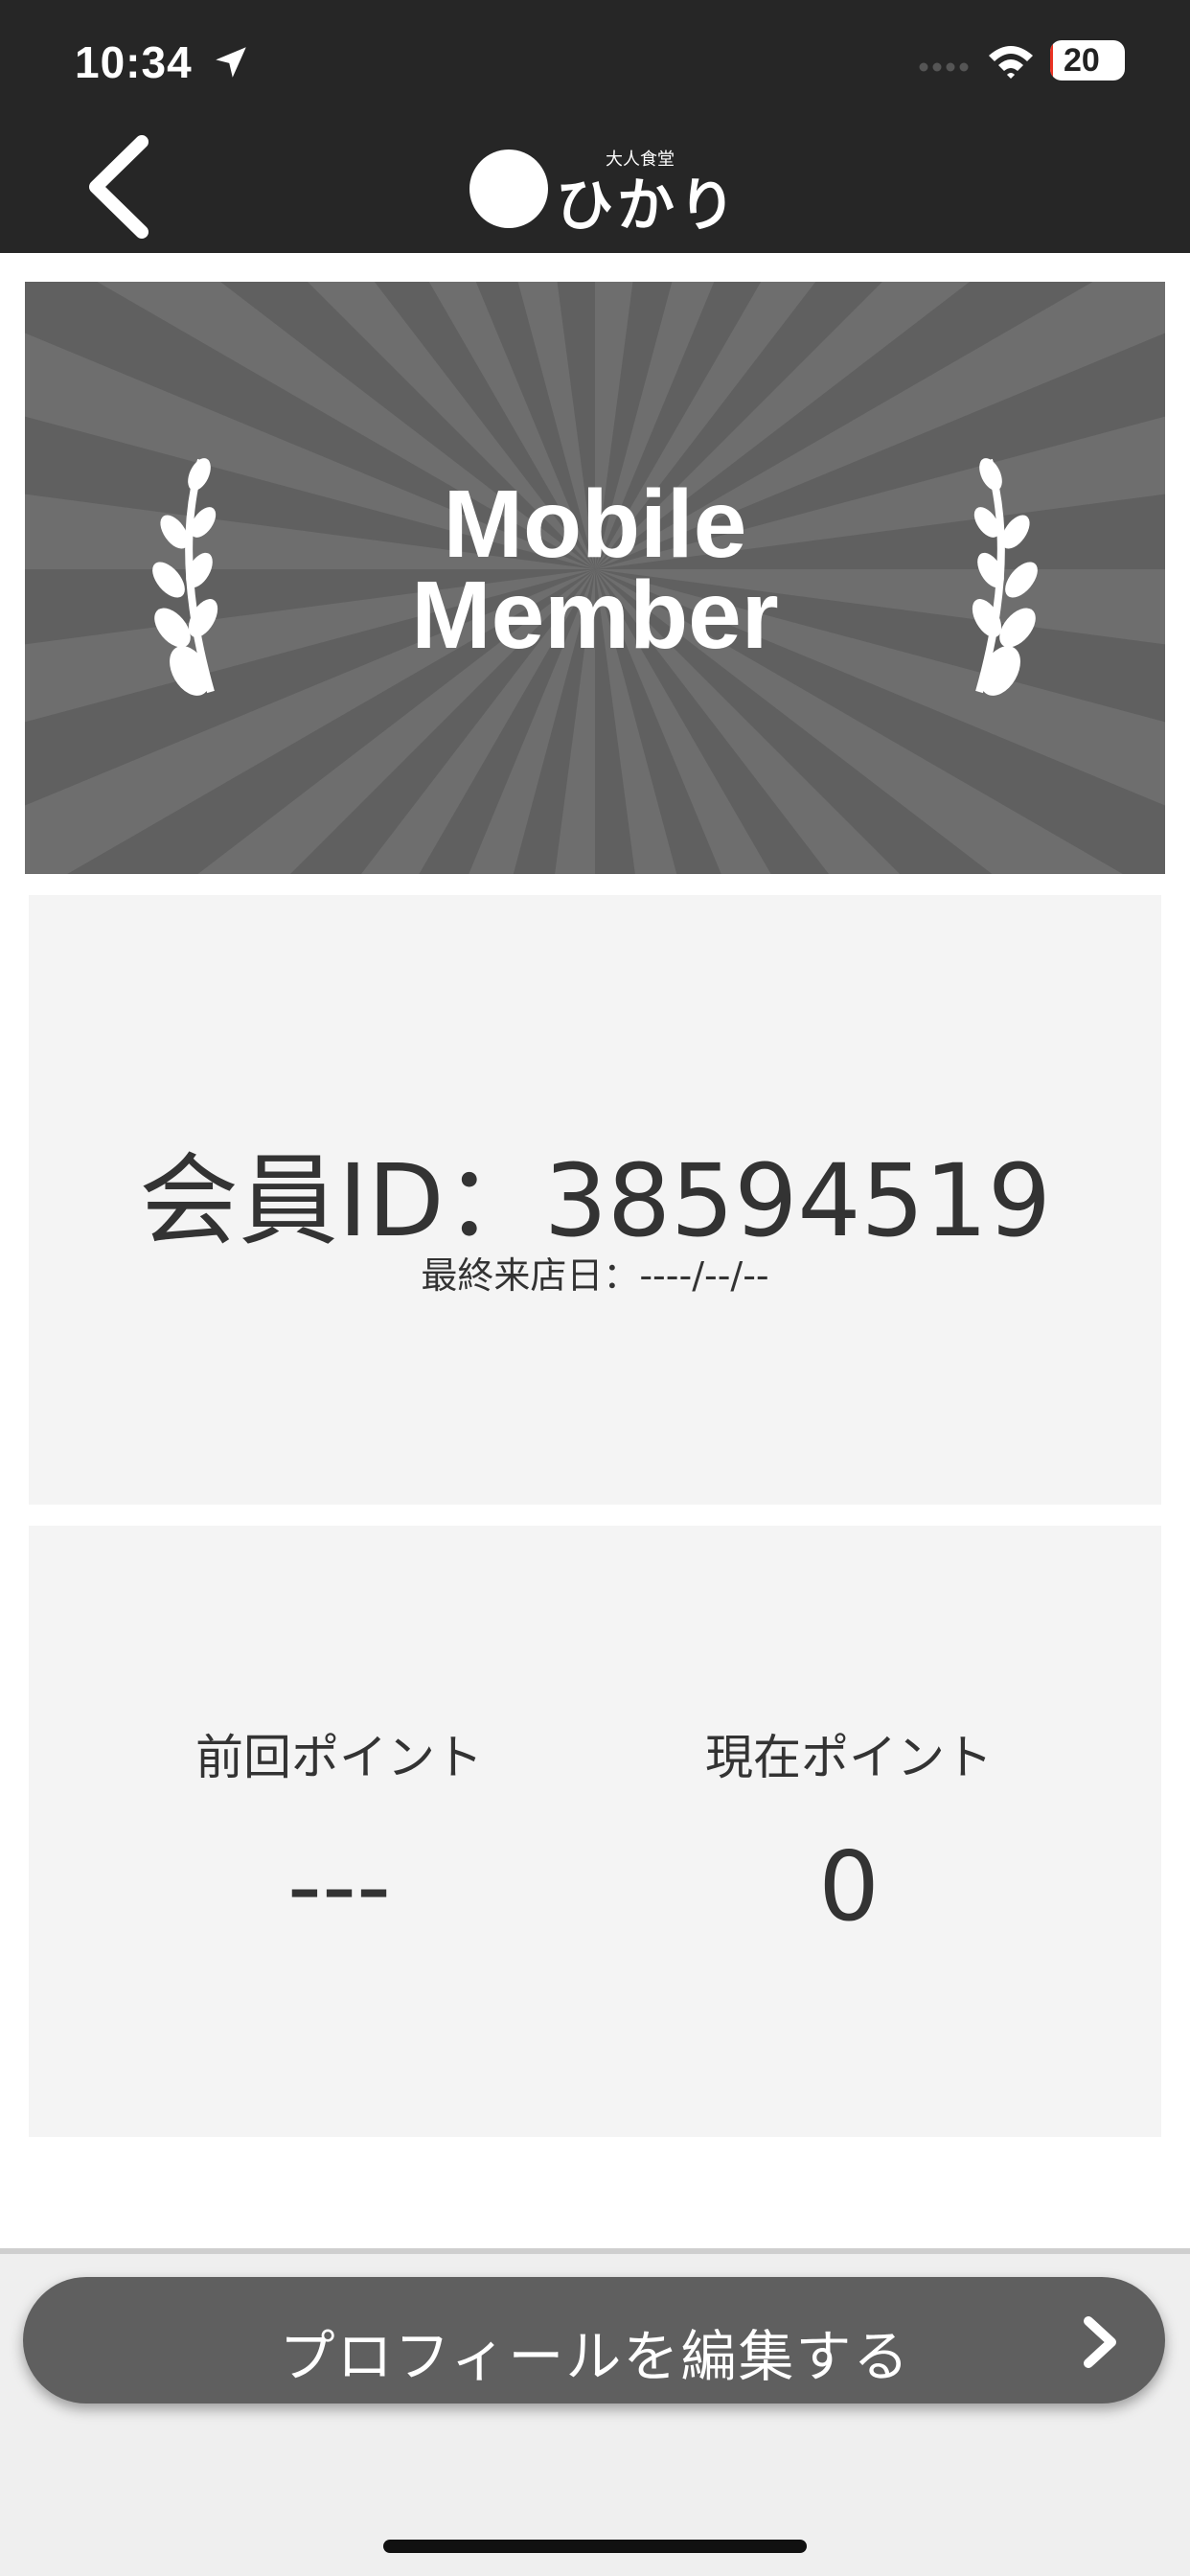 The width and height of the screenshot is (1190, 2576). I want to click on wifi-icon, so click(1011, 63).